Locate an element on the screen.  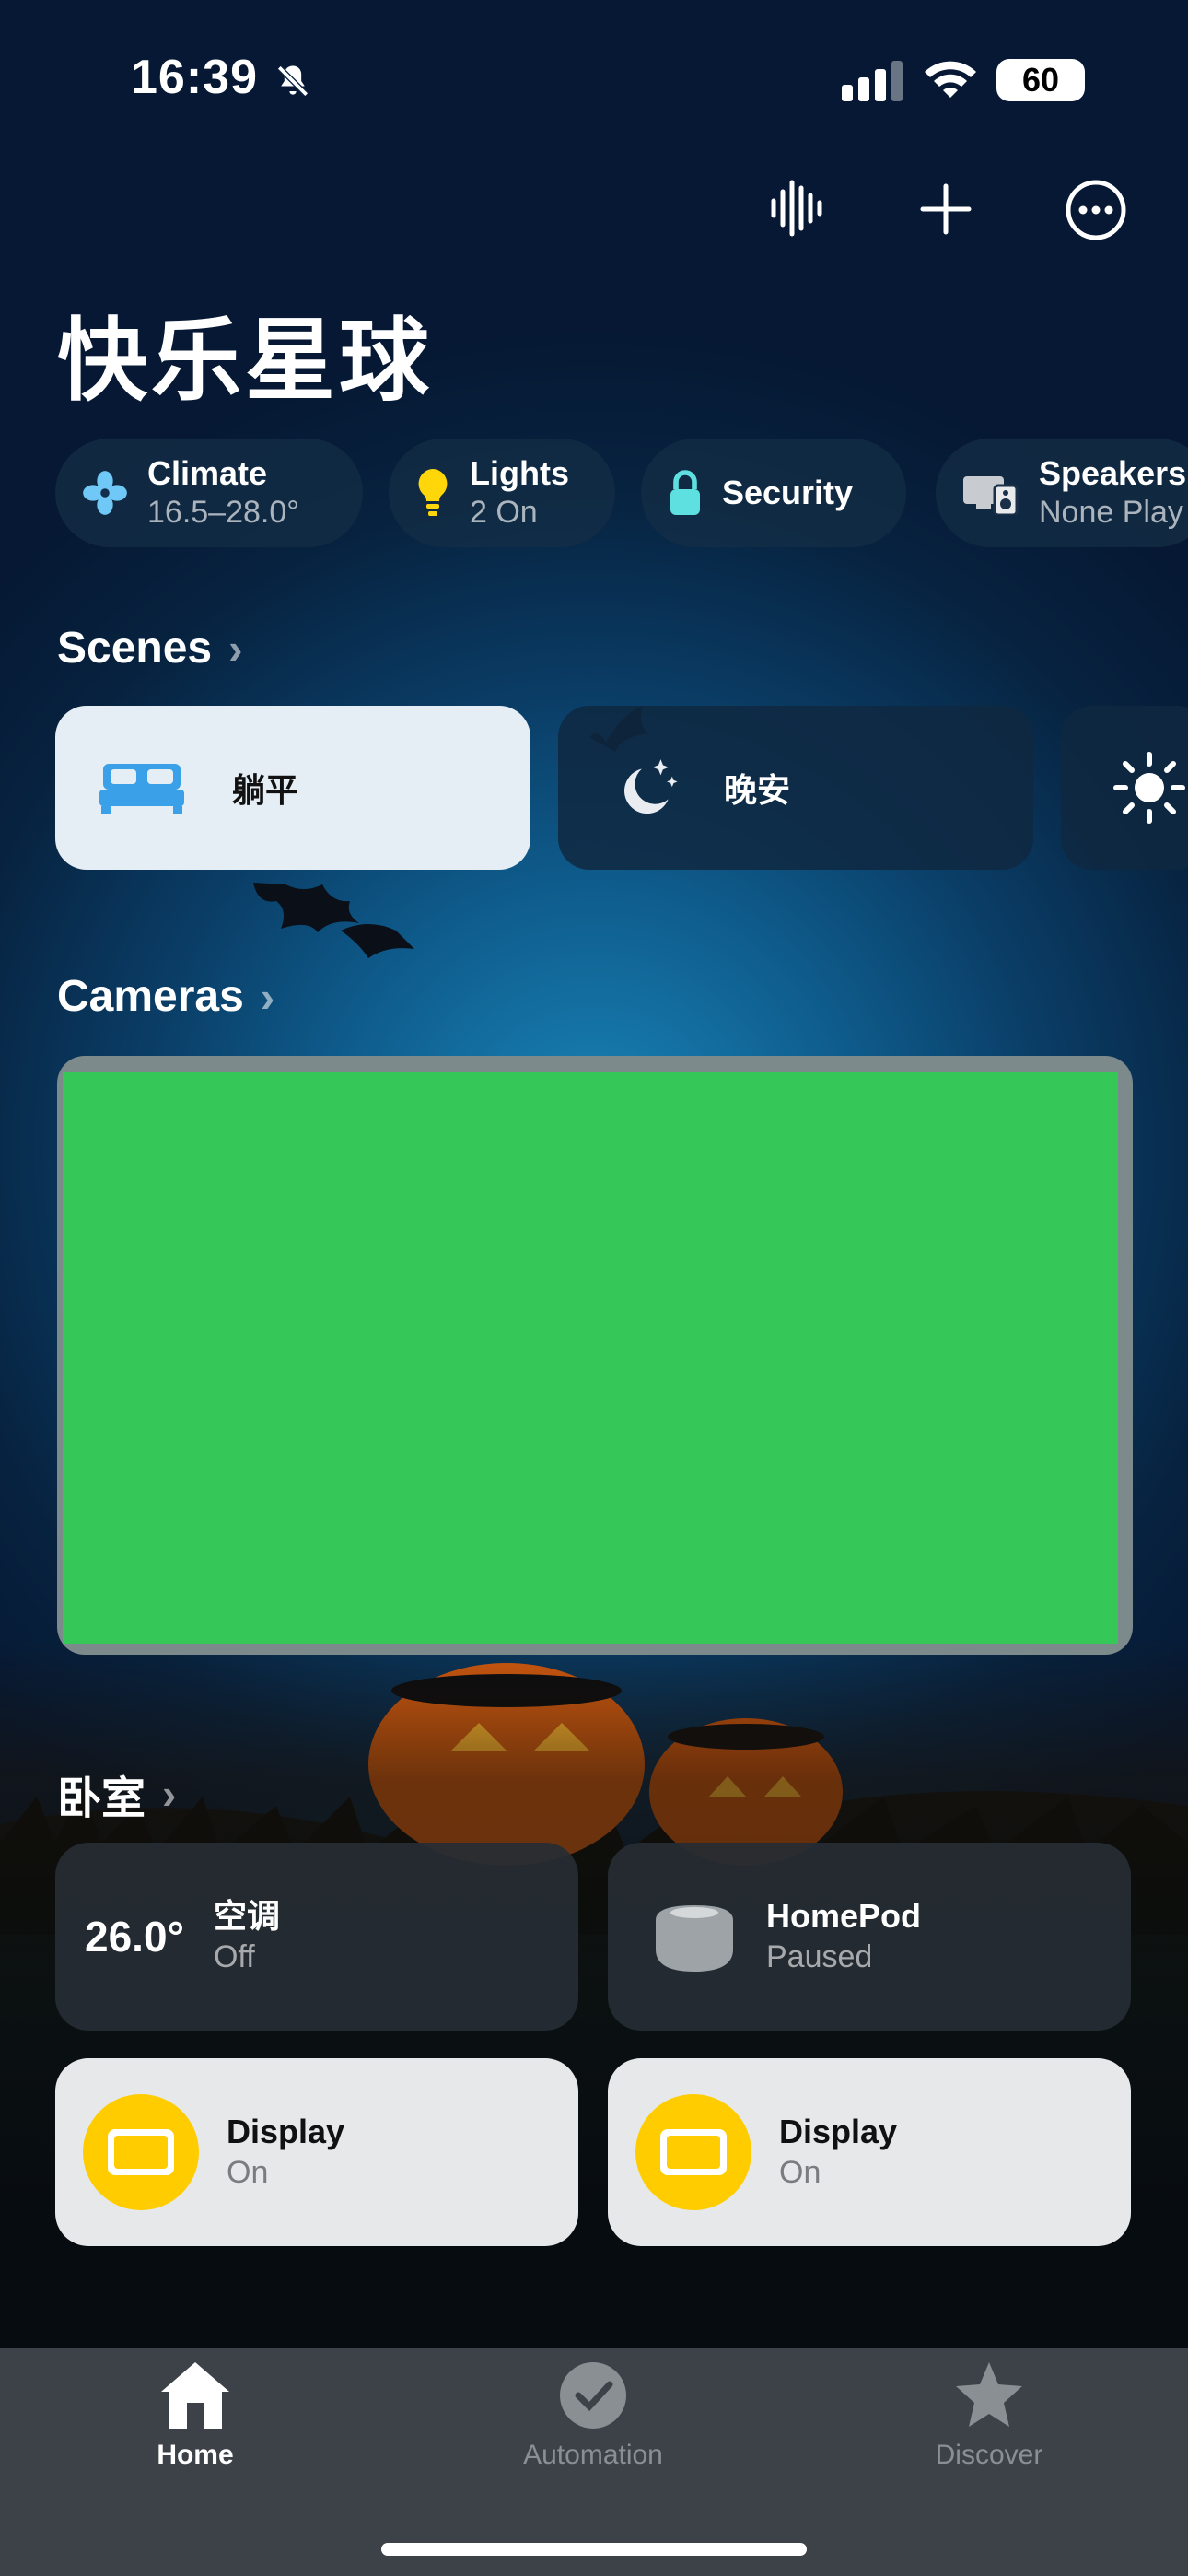
tab-discover: Discover is located at coordinates (989, 2415).